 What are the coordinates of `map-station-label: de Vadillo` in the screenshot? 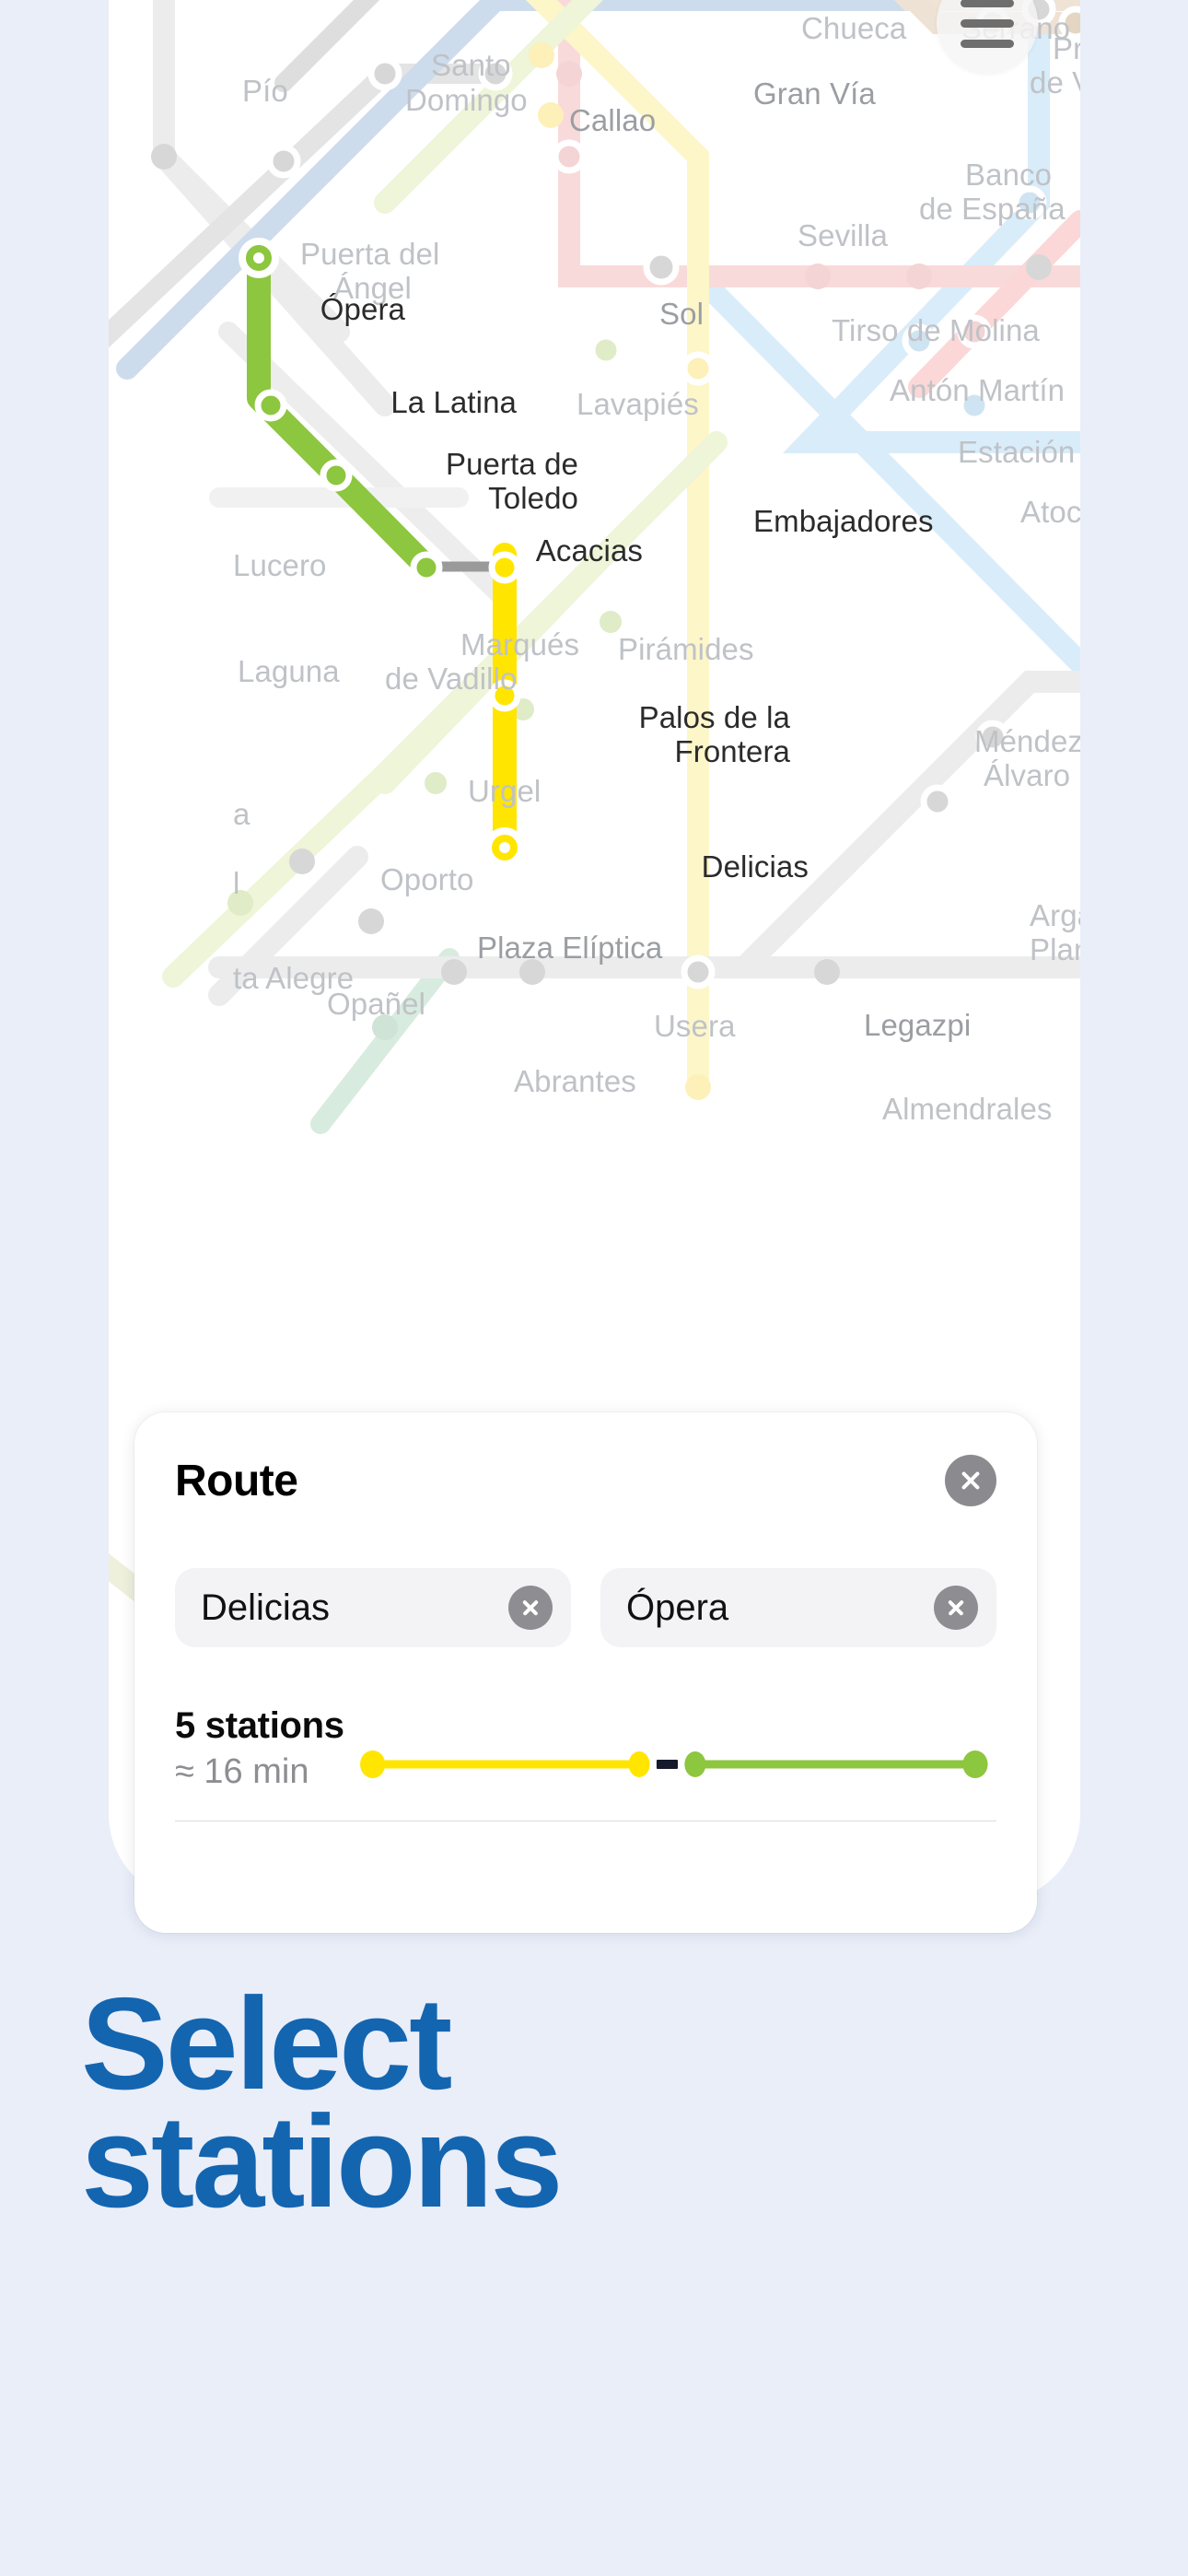 It's located at (451, 679).